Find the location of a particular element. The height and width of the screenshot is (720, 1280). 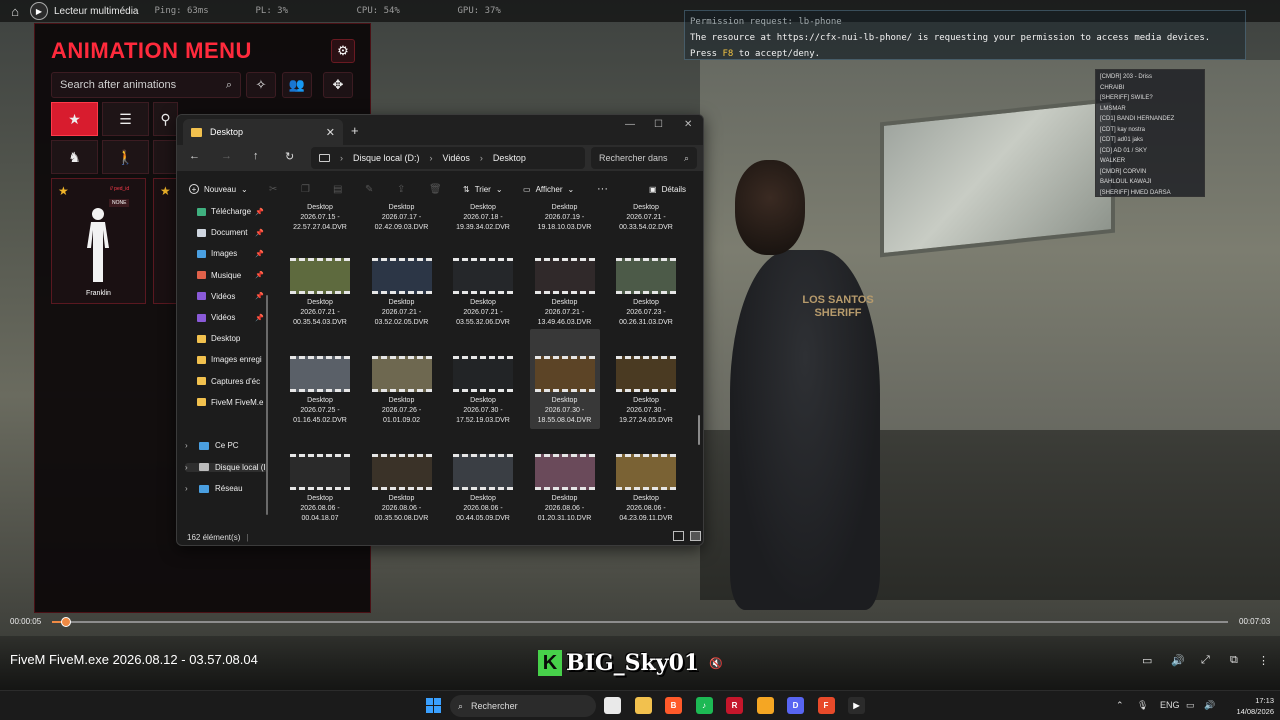

video-file: Desktop 2026.07.26 - 01.01.09.02 is located at coordinates (402, 391).